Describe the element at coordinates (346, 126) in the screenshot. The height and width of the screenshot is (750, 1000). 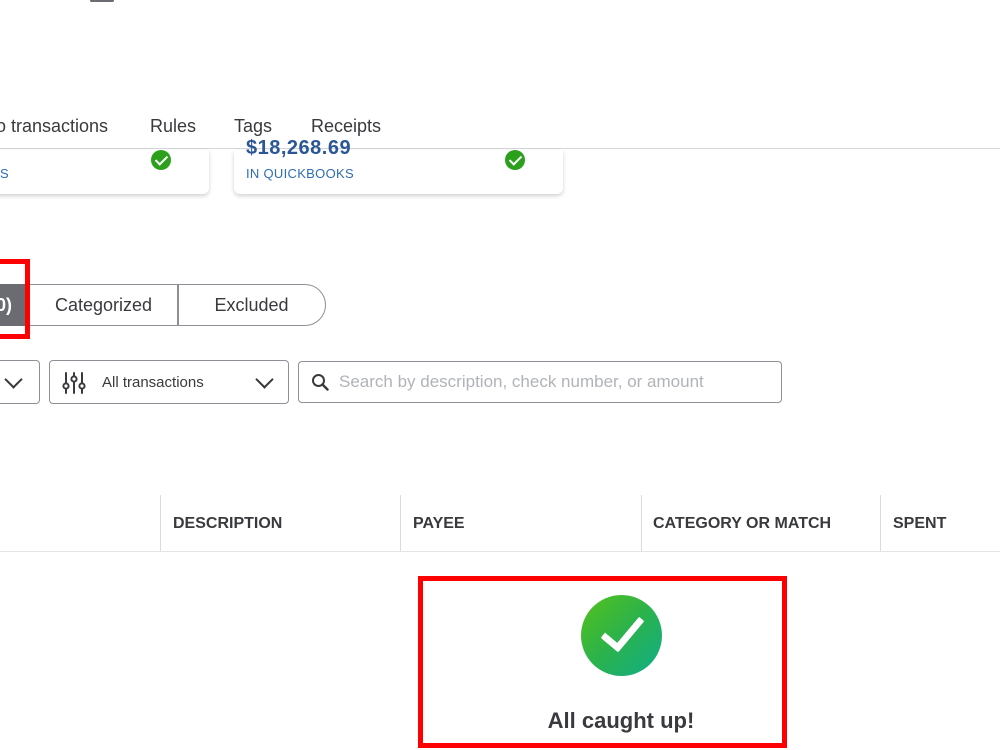
I see `tab-receipts: Receipts` at that location.